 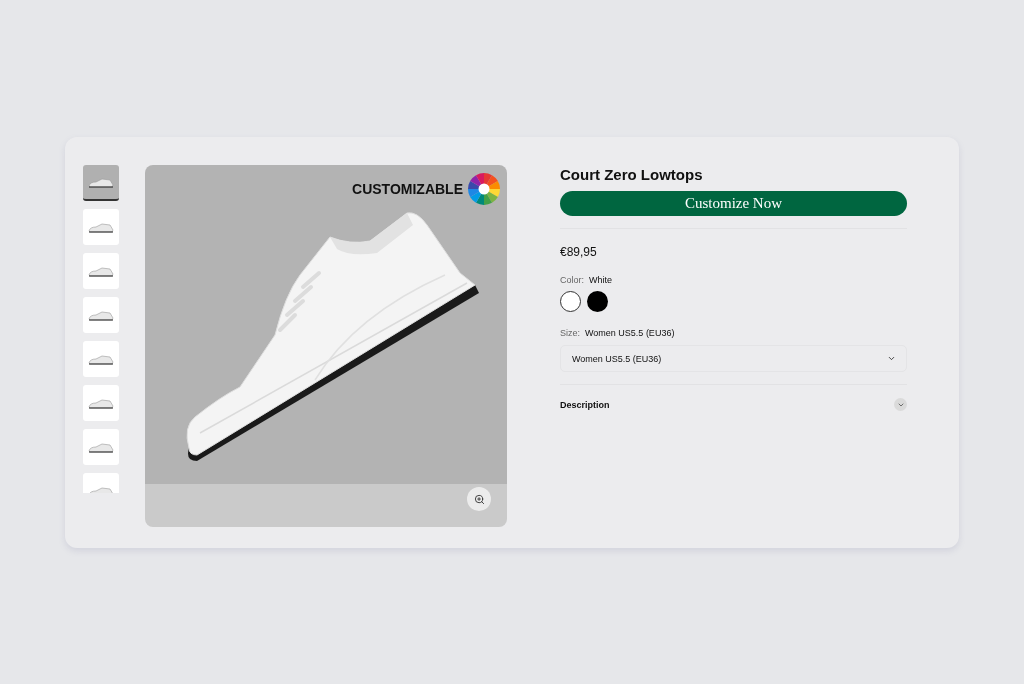 What do you see at coordinates (632, 174) in the screenshot?
I see `product-title: Court Zero Lowtops` at bounding box center [632, 174].